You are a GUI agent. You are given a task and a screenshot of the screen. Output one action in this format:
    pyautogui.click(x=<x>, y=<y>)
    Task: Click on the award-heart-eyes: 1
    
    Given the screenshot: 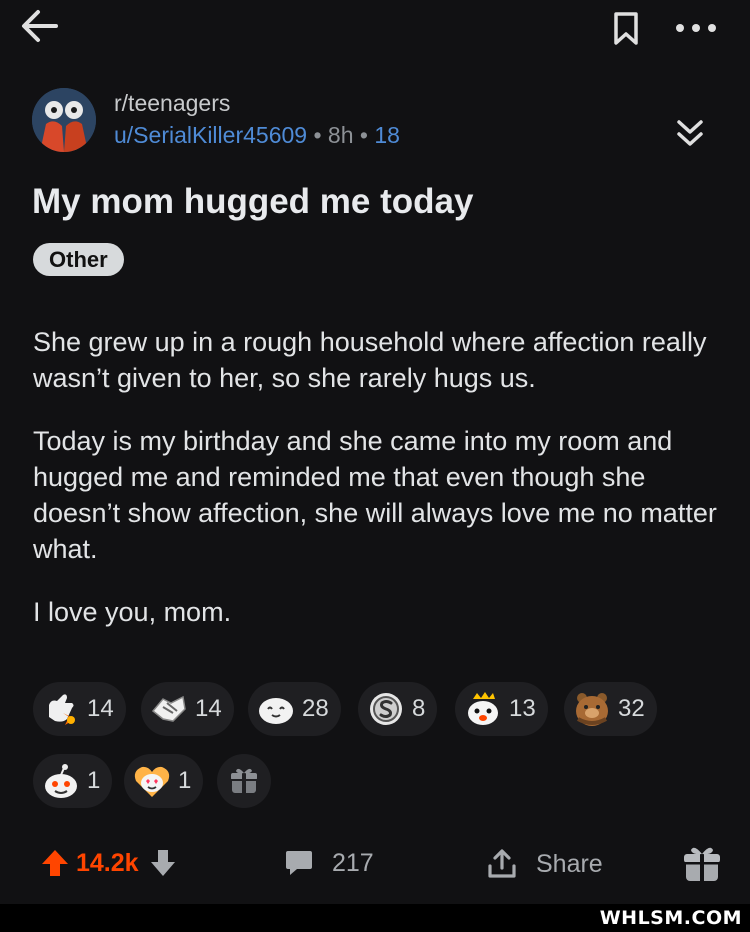 What is the action you would take?
    pyautogui.click(x=164, y=781)
    